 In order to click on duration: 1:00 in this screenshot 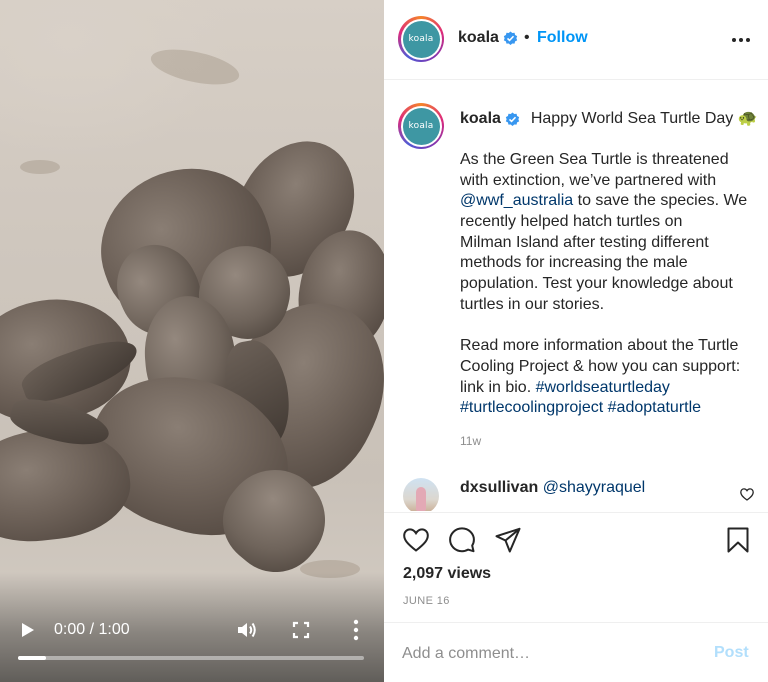, I will do `click(114, 629)`.